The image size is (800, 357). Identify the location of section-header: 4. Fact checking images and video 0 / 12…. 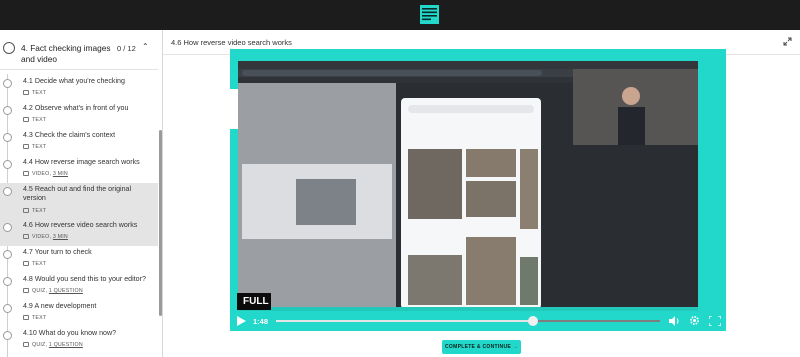
(79, 50).